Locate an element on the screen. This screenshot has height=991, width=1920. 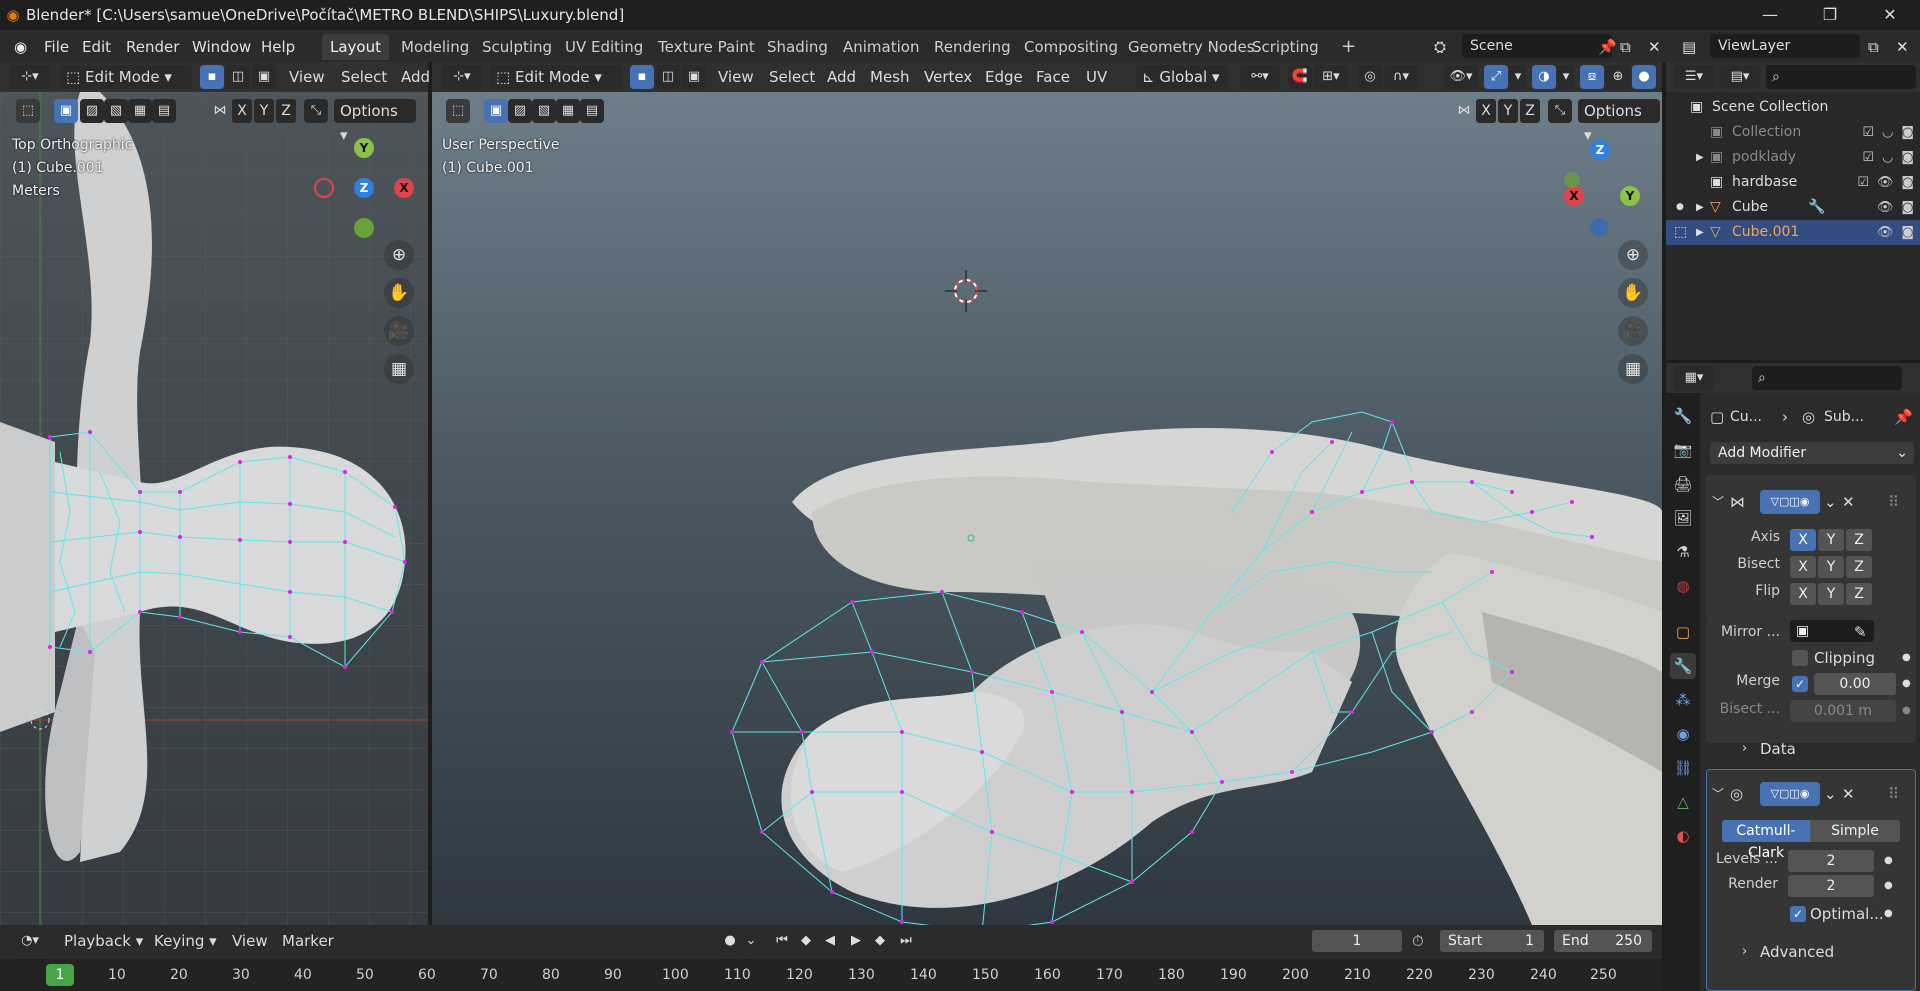
jump-start-icon: ⏮ is located at coordinates (782, 941).